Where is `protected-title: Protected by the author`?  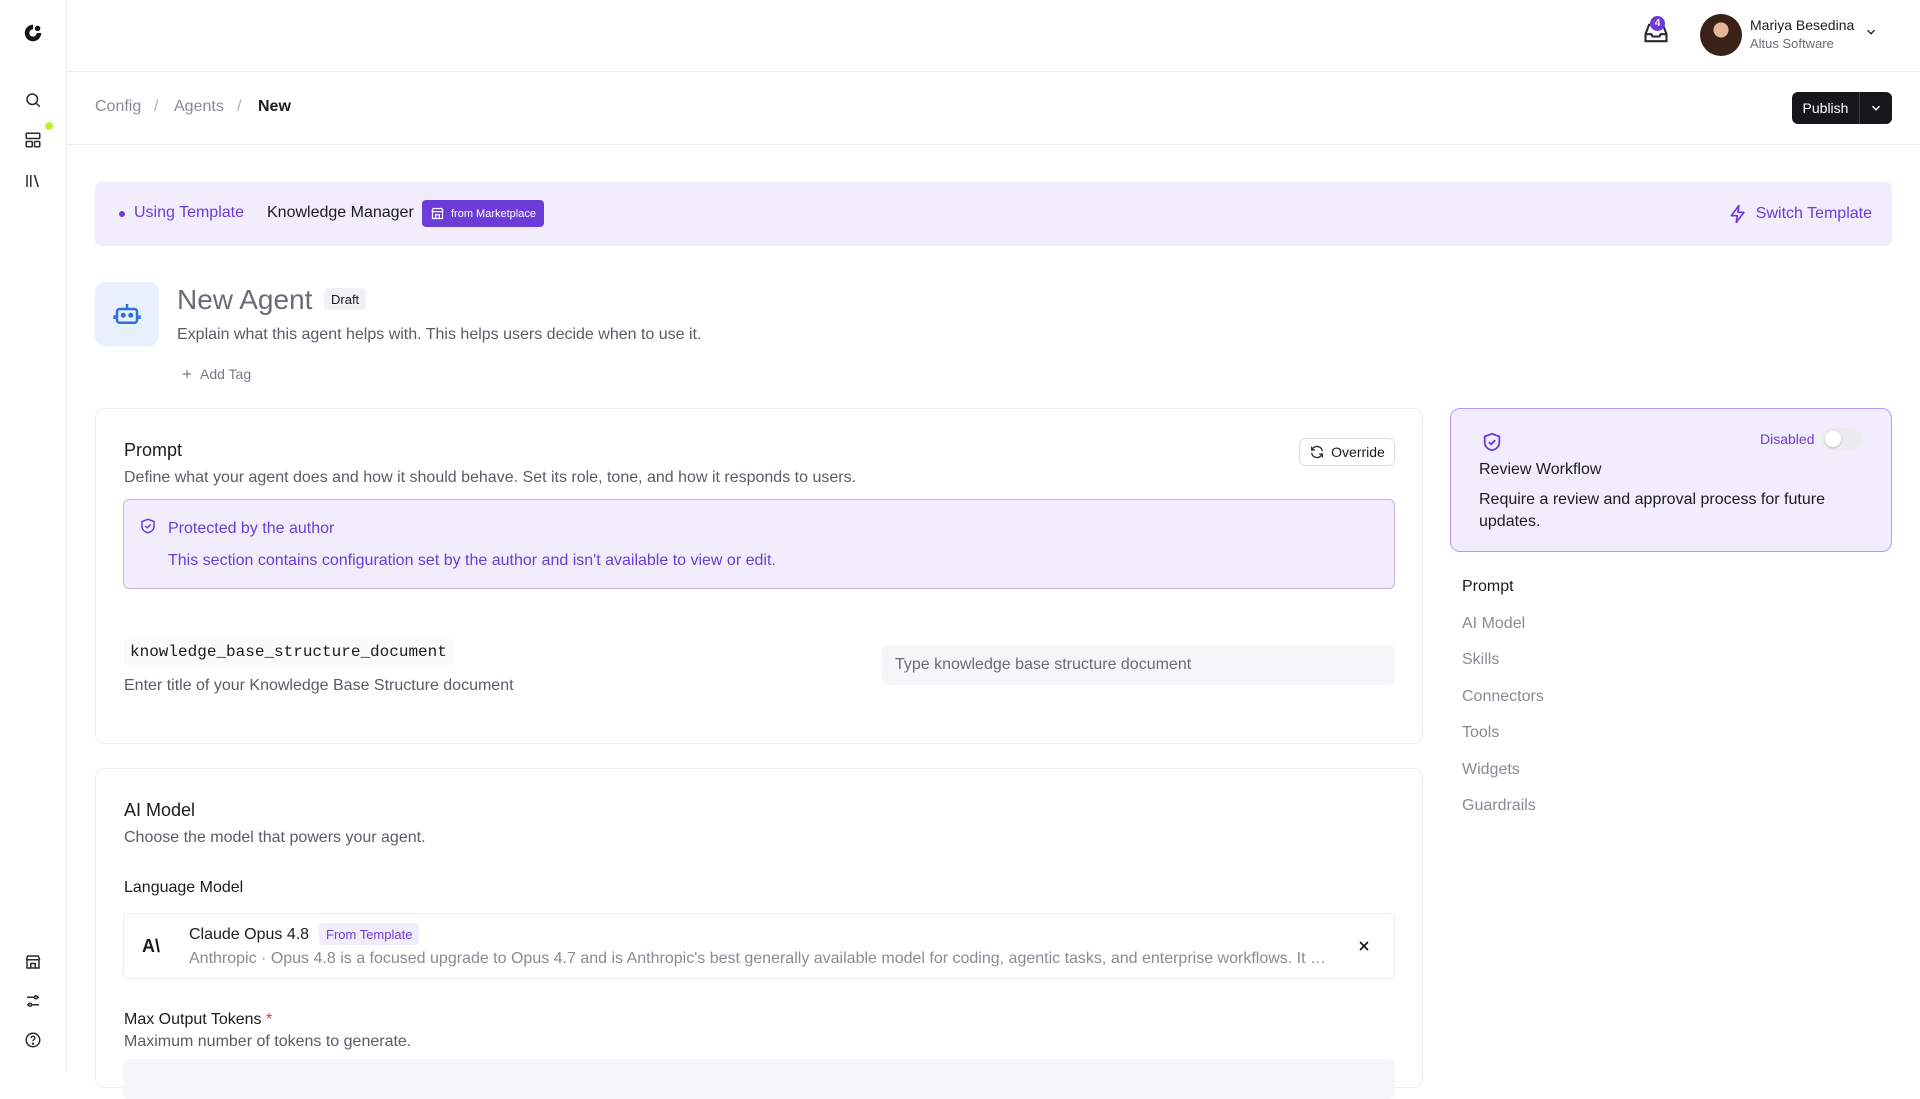 protected-title: Protected by the author is located at coordinates (251, 528).